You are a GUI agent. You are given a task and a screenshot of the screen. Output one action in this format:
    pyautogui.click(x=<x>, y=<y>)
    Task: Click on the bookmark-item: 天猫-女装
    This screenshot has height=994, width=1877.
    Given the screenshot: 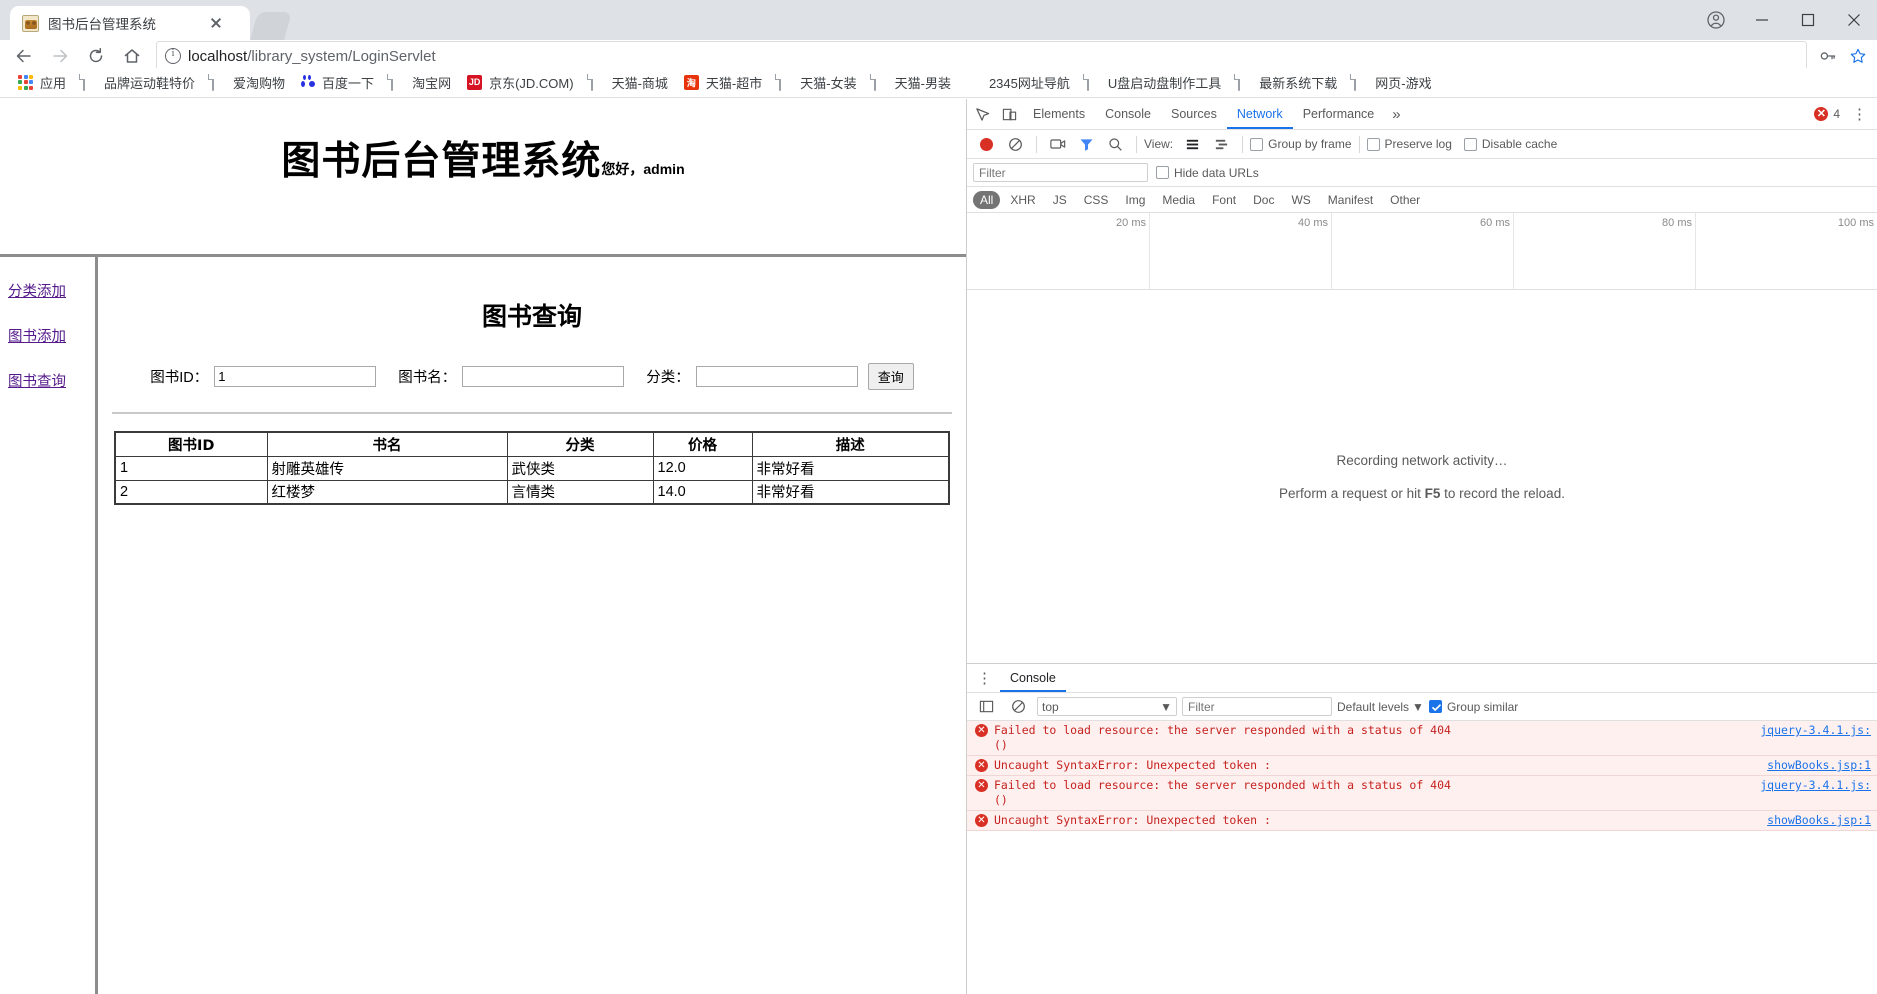 What is the action you would take?
    pyautogui.click(x=817, y=82)
    